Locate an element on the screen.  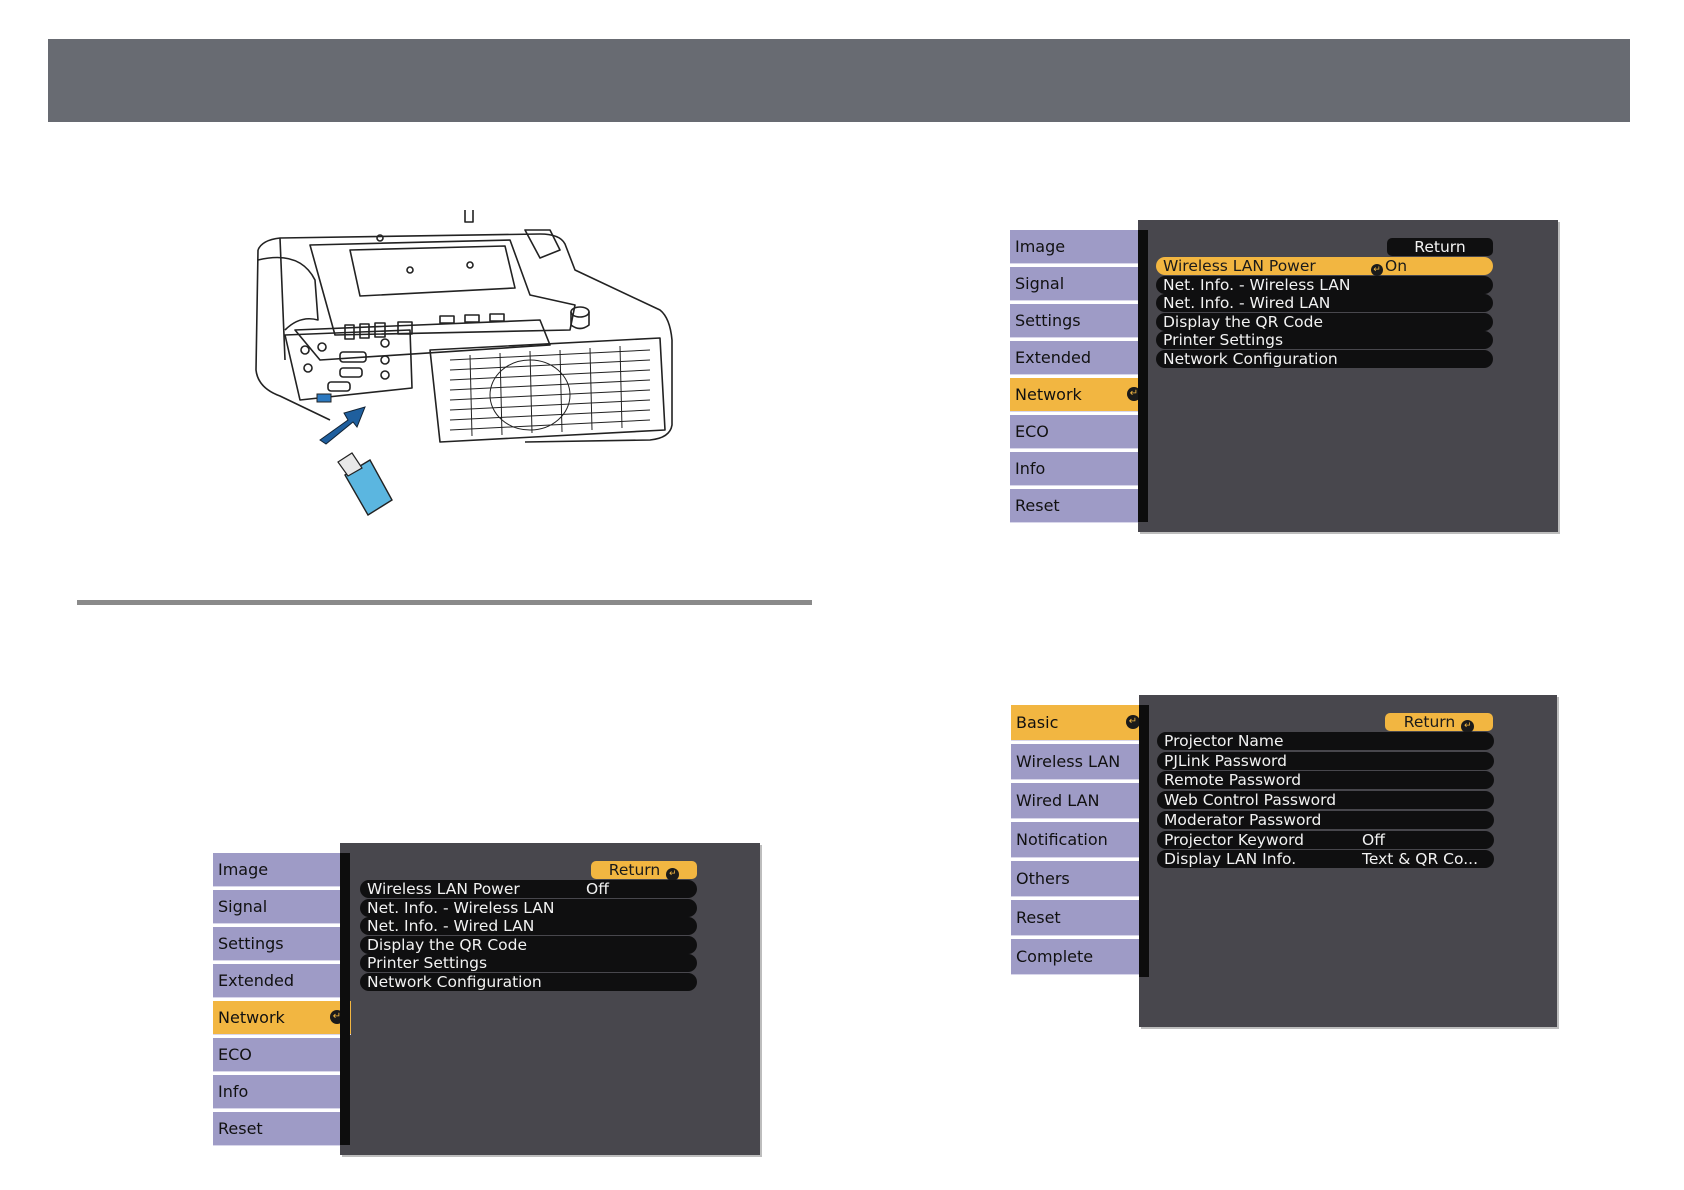
row-value: ↵ On is located at coordinates (1389, 266).